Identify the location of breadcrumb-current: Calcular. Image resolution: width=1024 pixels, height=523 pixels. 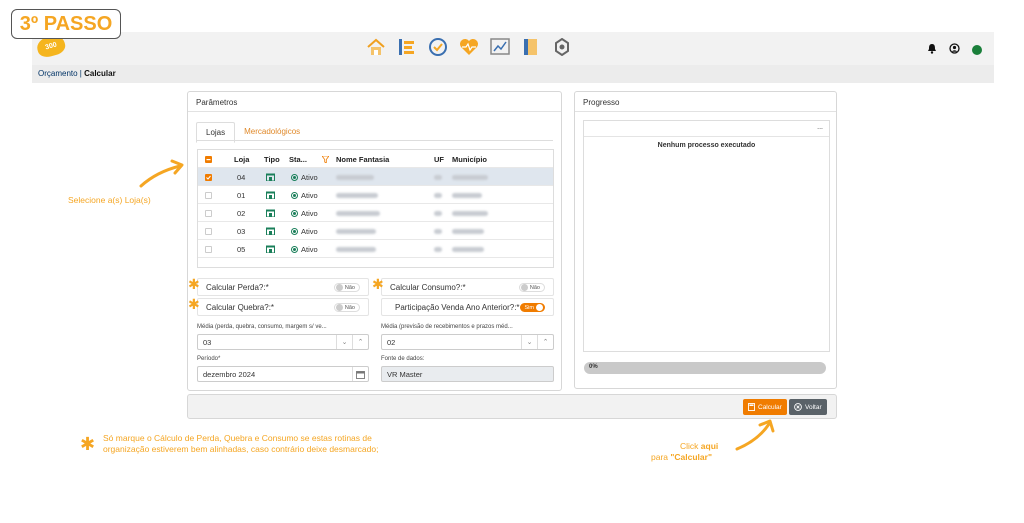
(100, 73).